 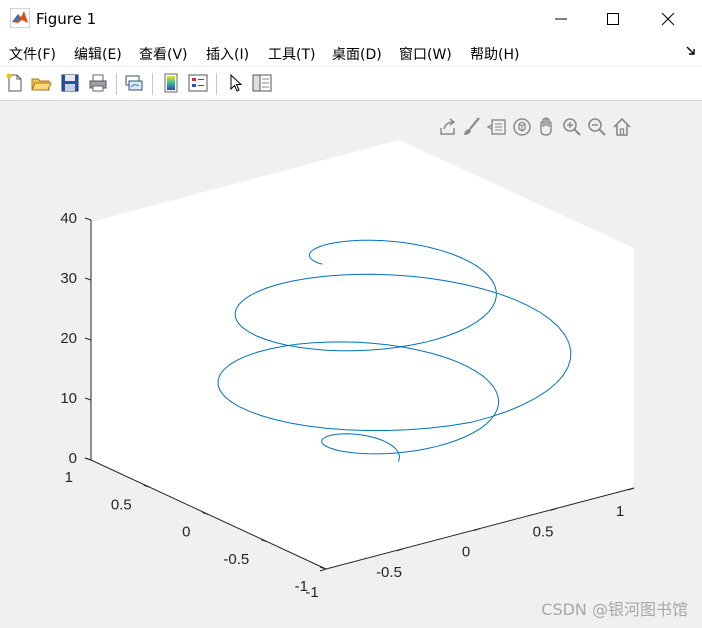 What do you see at coordinates (198, 83) in the screenshot?
I see `legend-icon` at bounding box center [198, 83].